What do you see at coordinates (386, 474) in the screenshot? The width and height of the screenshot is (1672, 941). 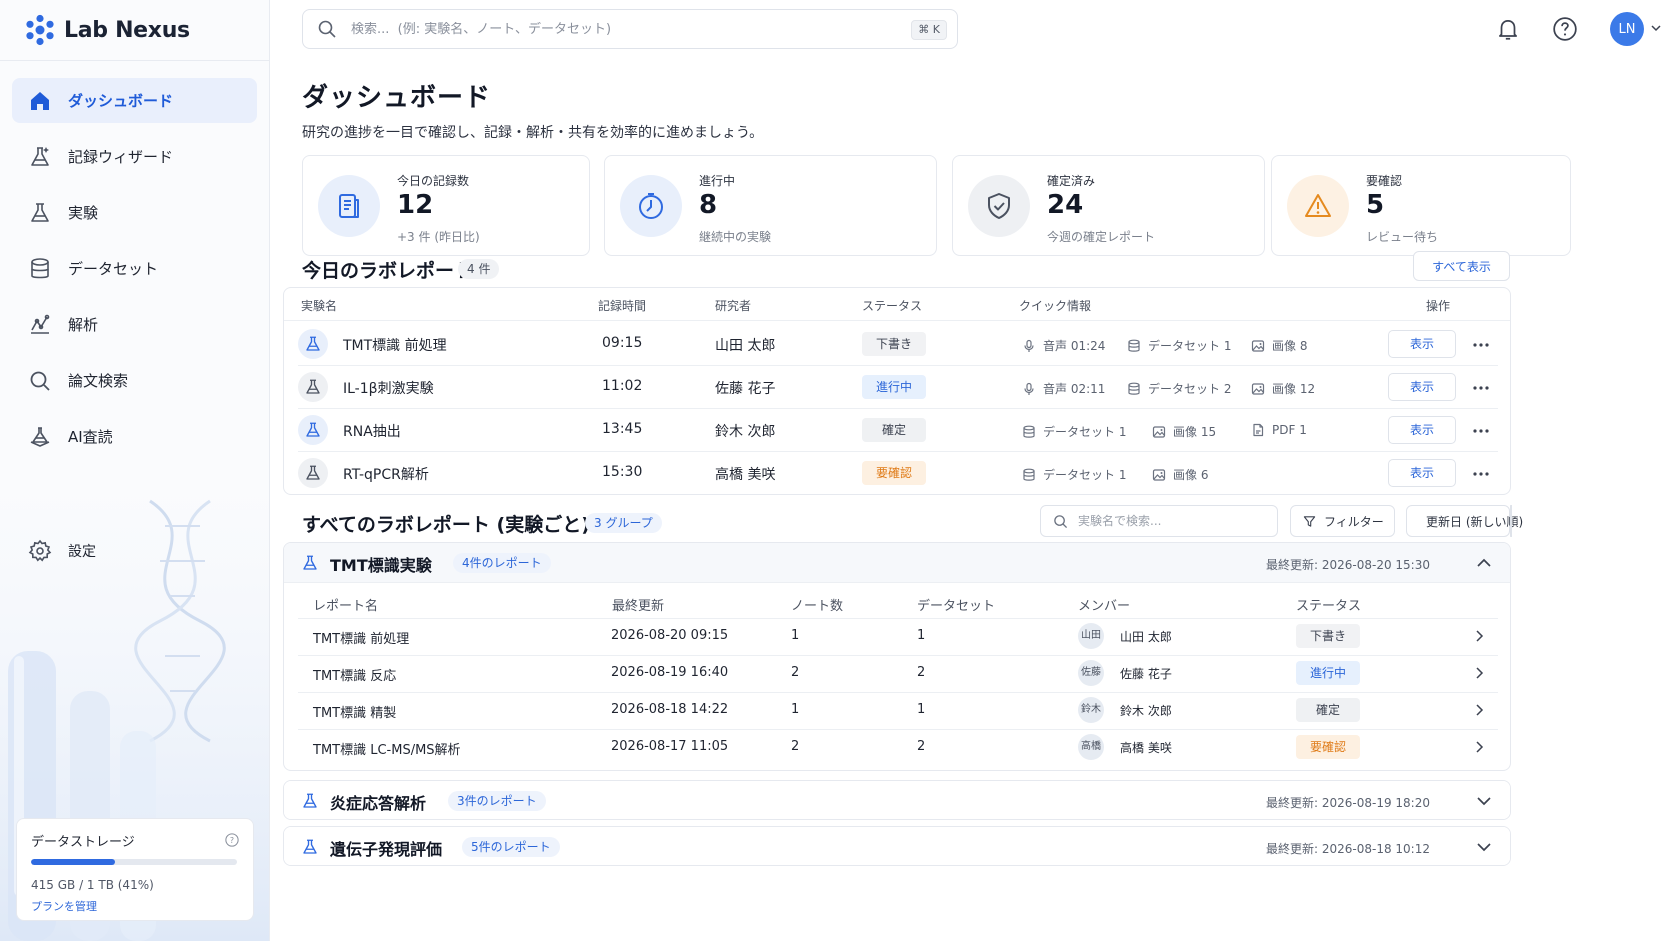 I see `experiment-name: RT-qPCR解析` at bounding box center [386, 474].